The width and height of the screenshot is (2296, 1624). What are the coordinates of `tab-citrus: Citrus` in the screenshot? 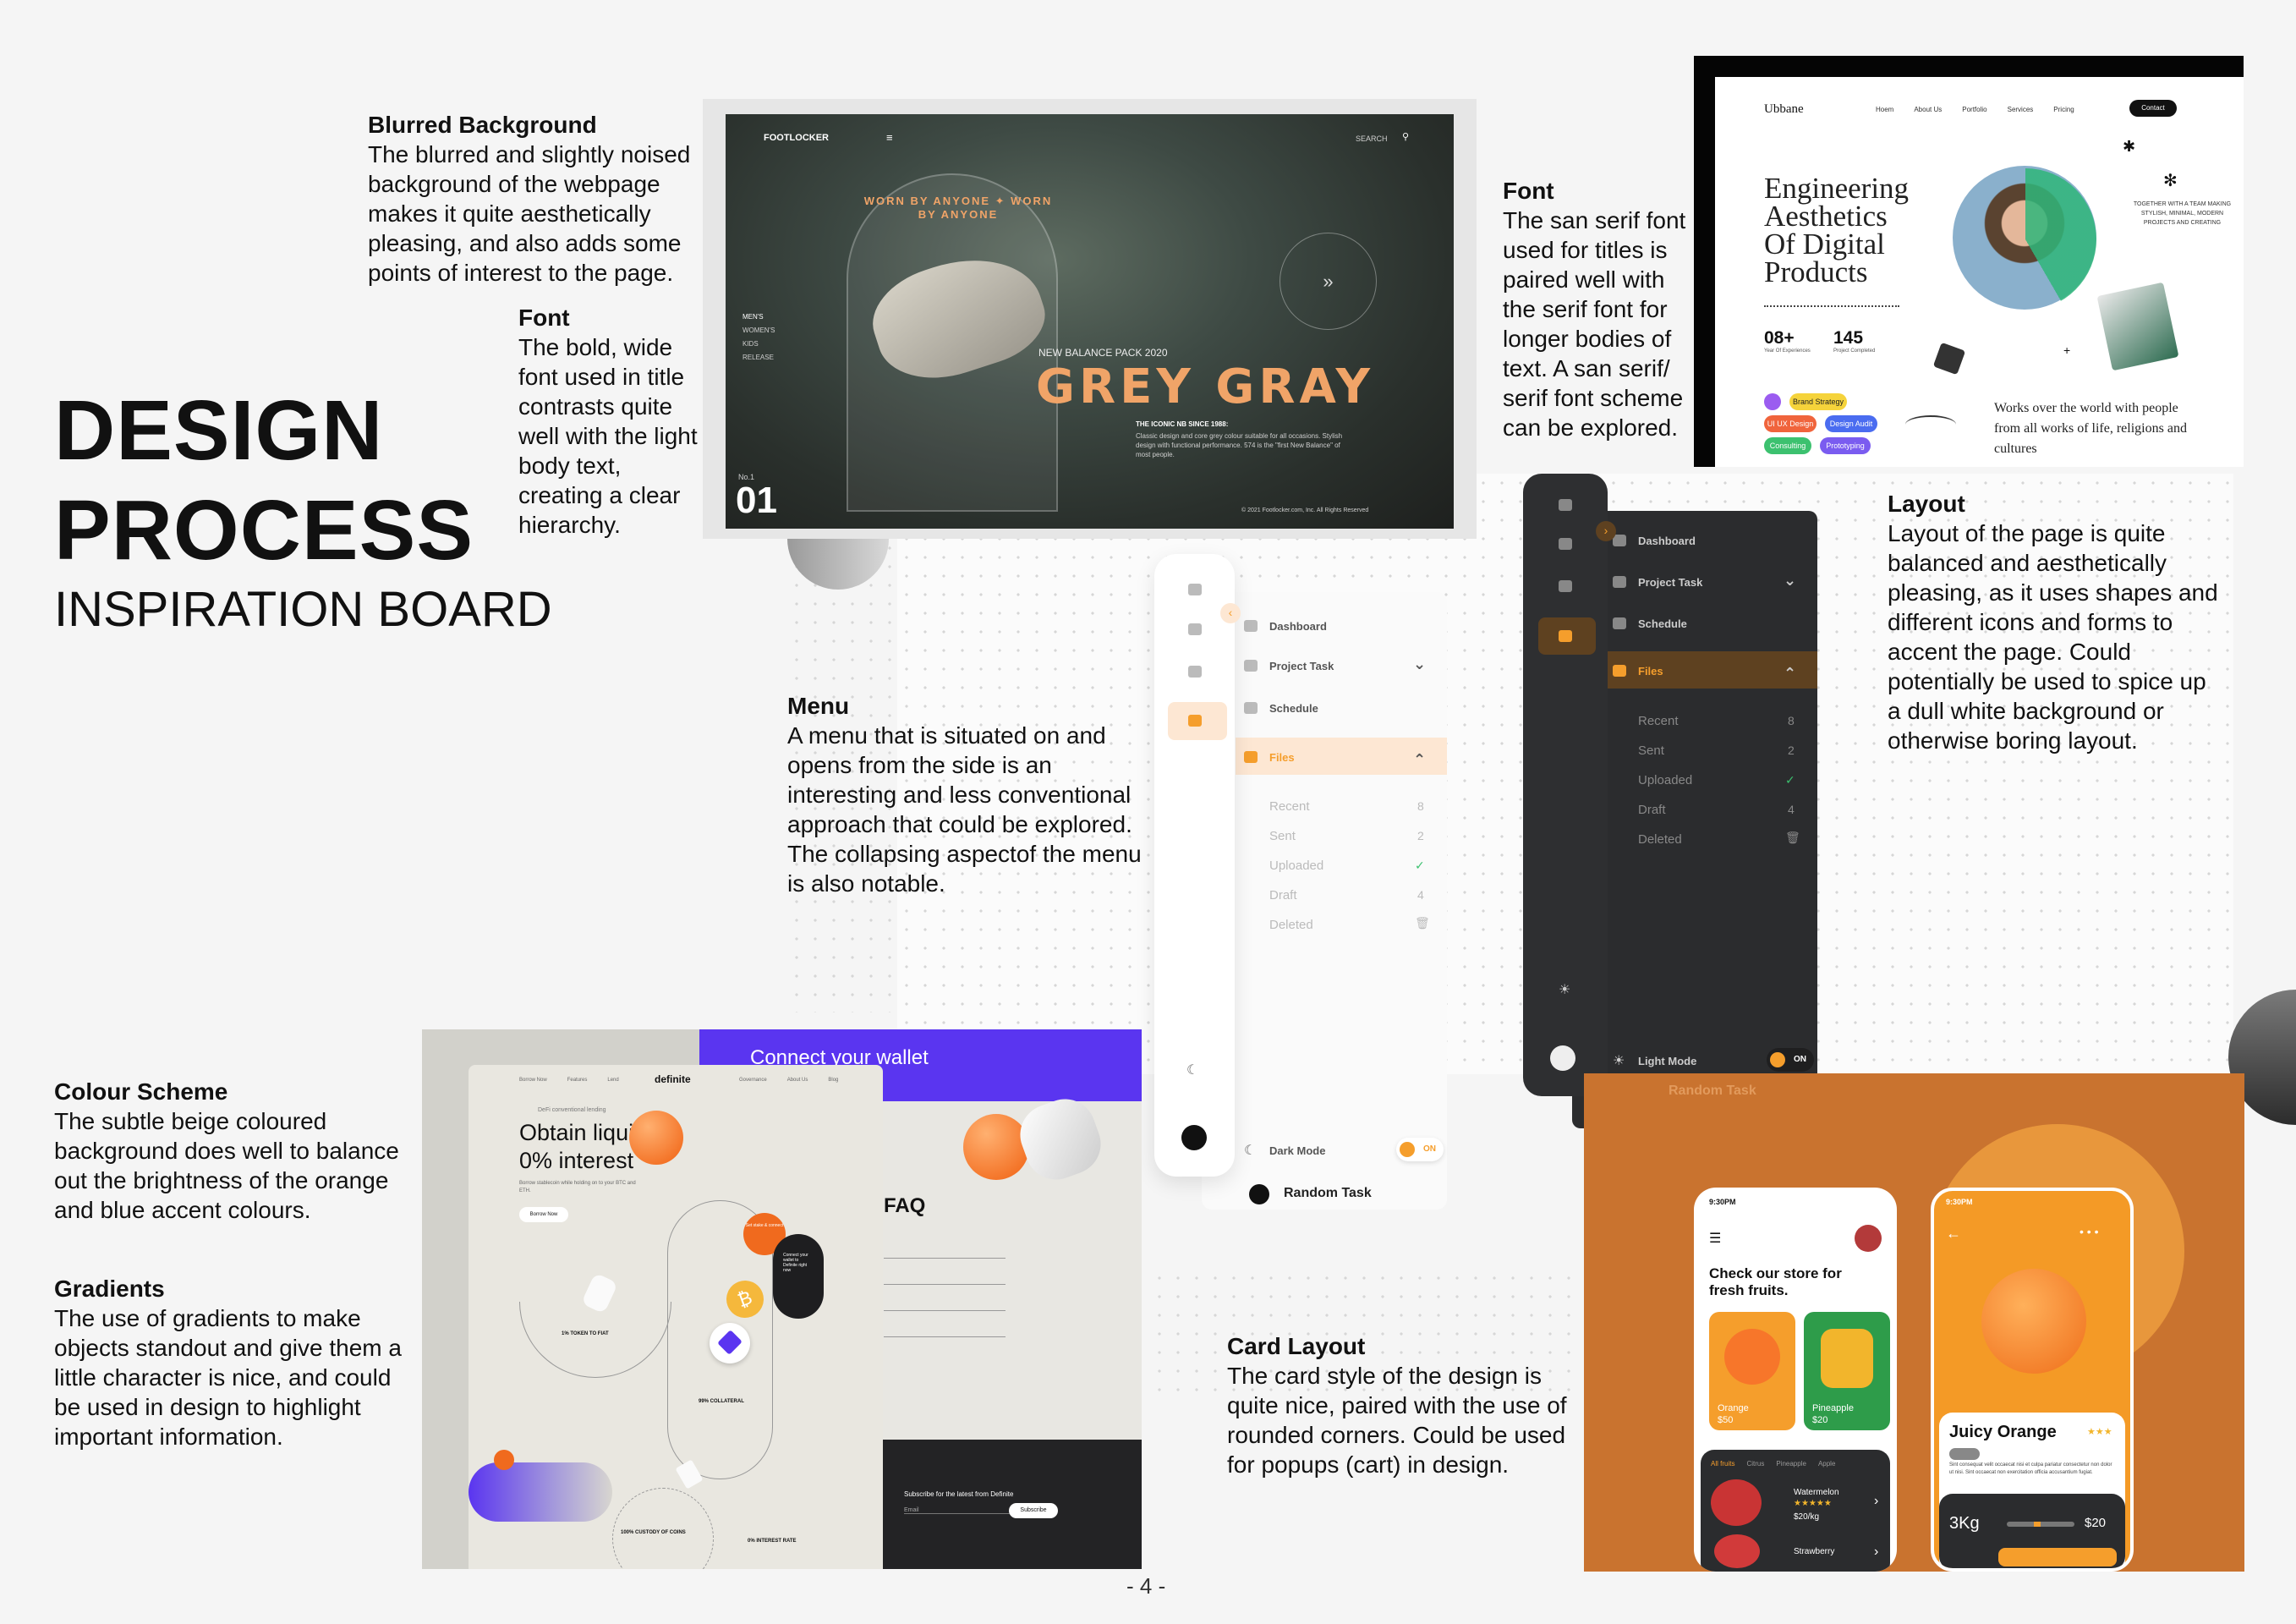 It's located at (1755, 1464).